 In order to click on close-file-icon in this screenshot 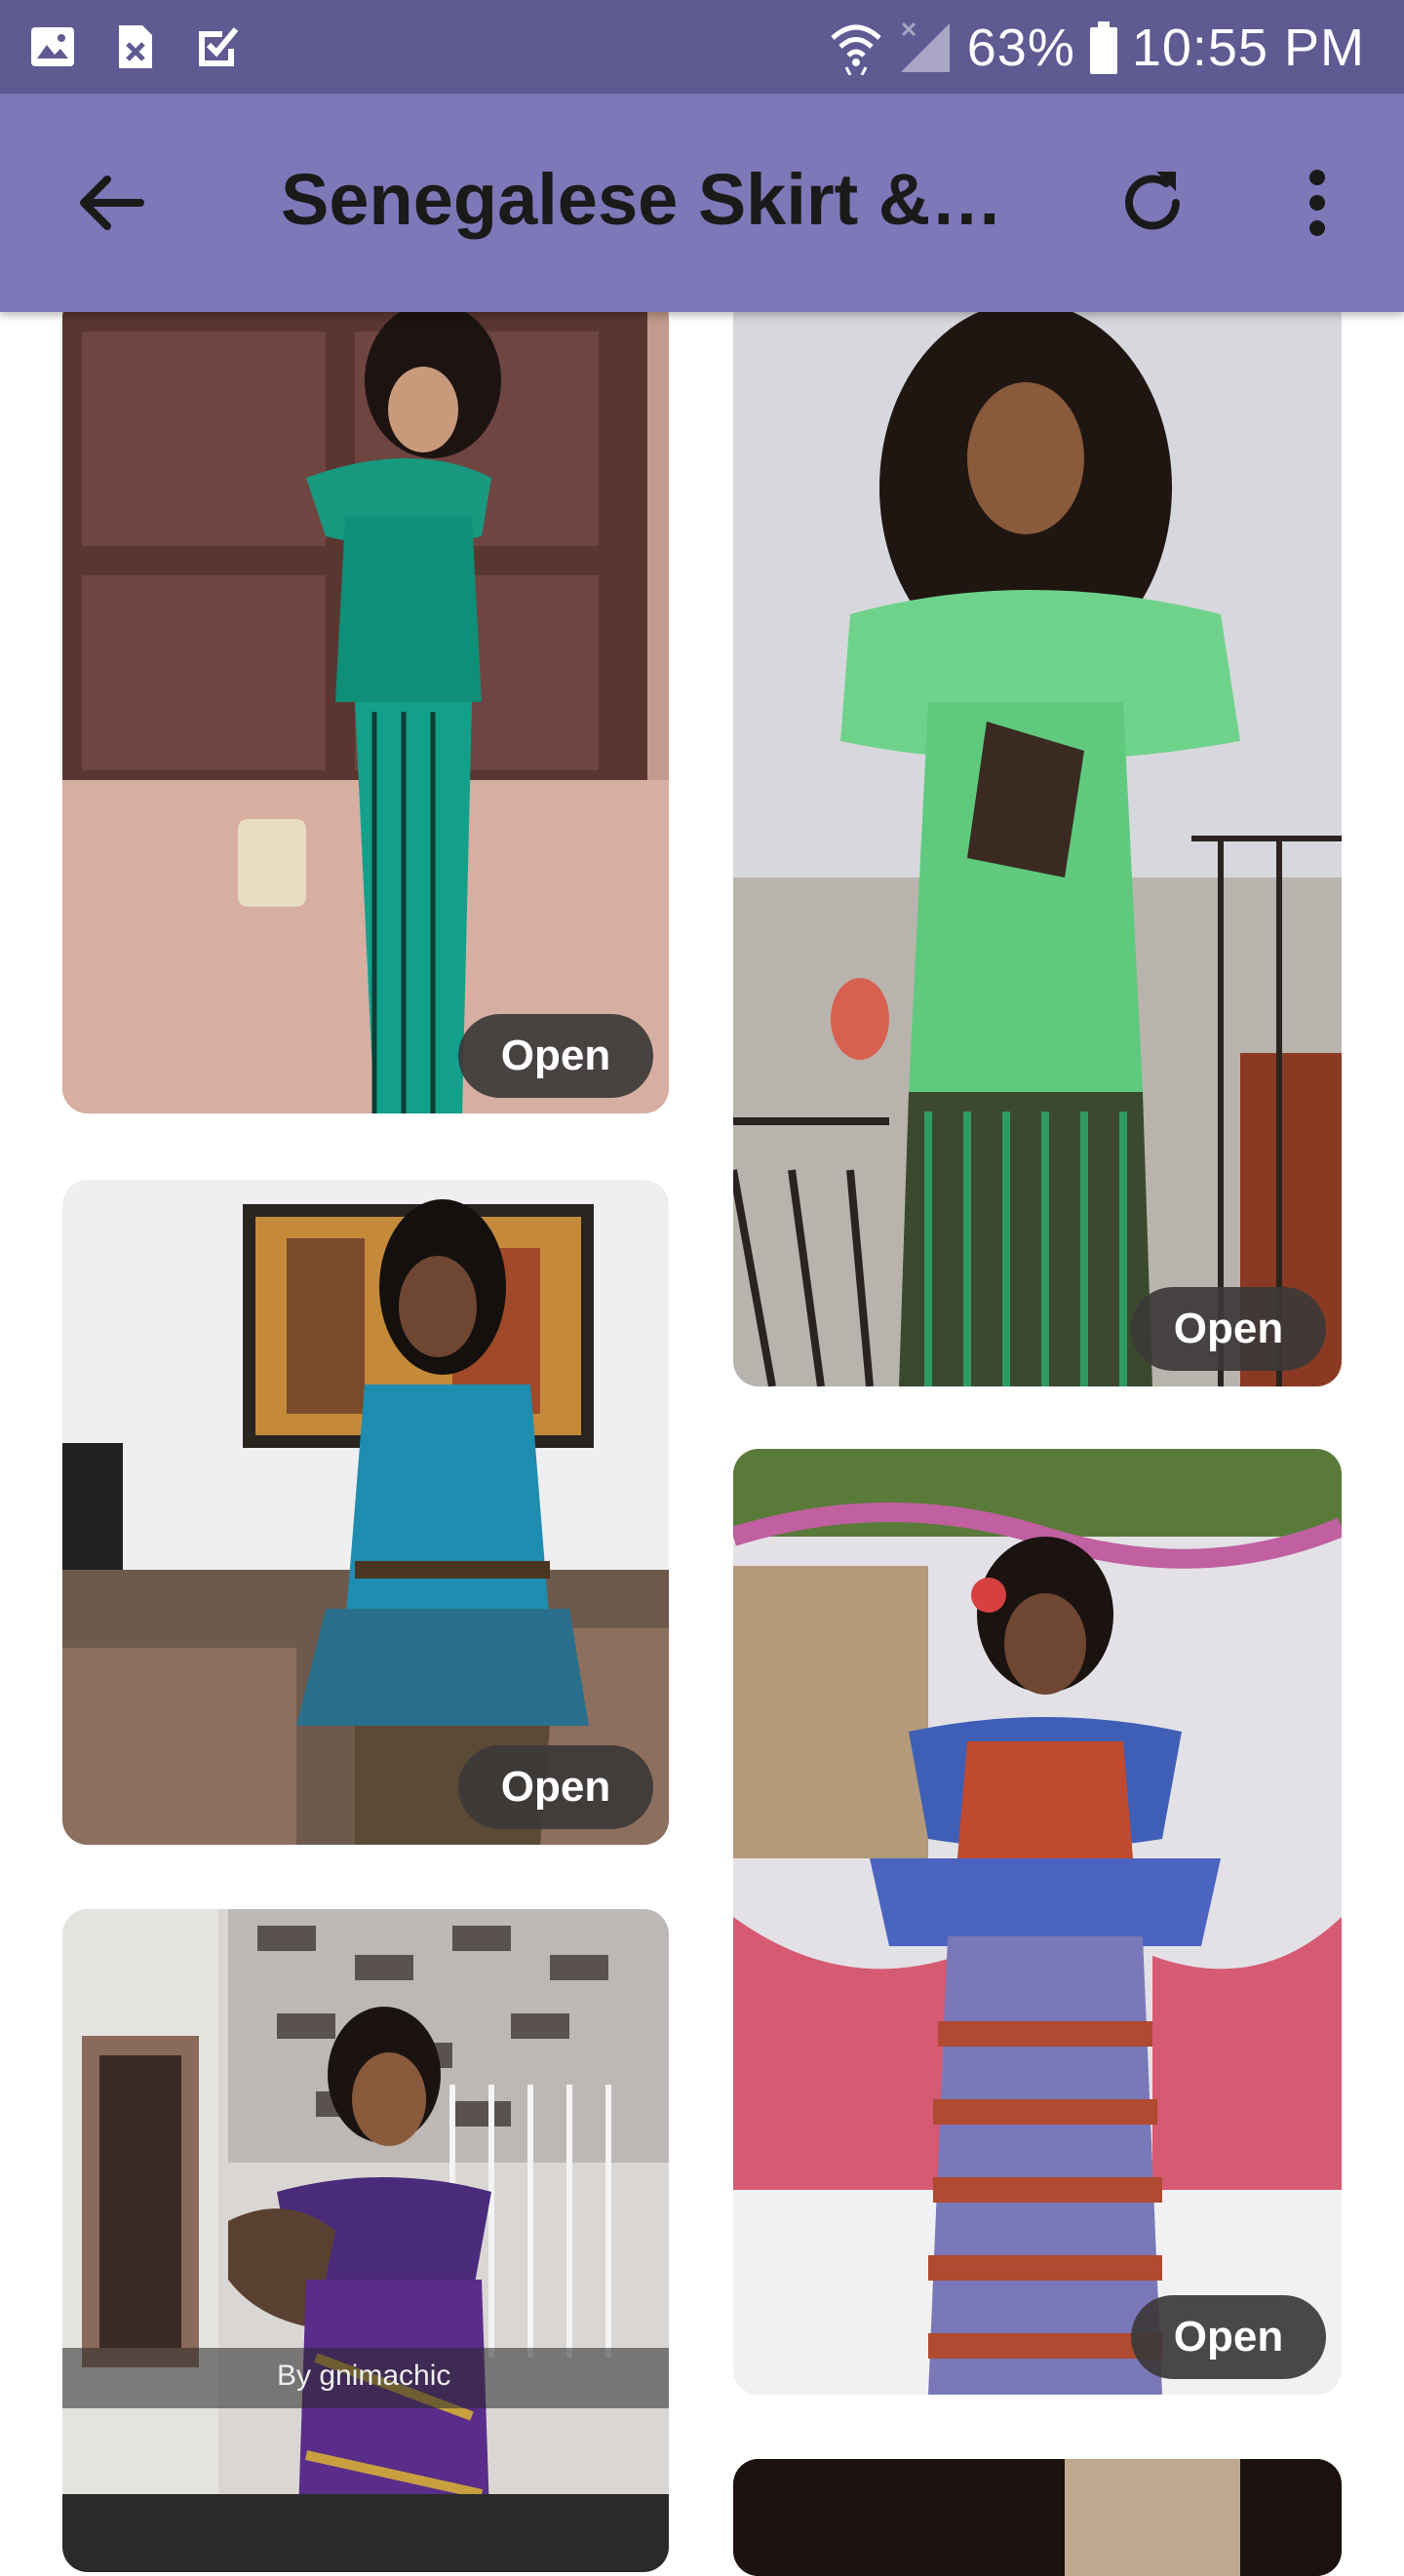, I will do `click(135, 46)`.